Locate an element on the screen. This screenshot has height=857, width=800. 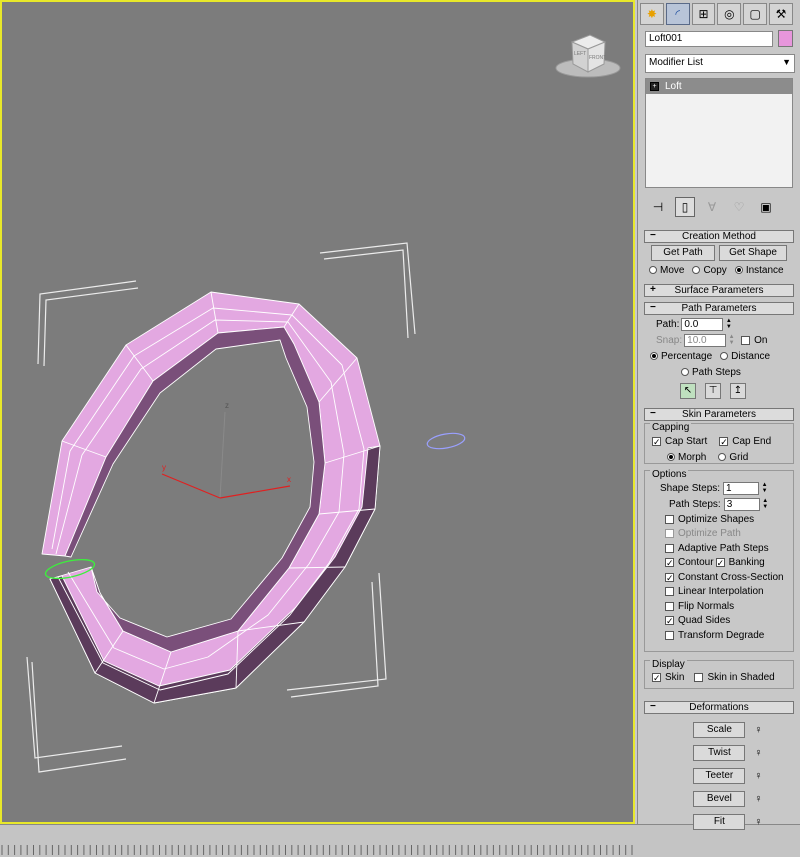
move-radio is located at coordinates (653, 270).